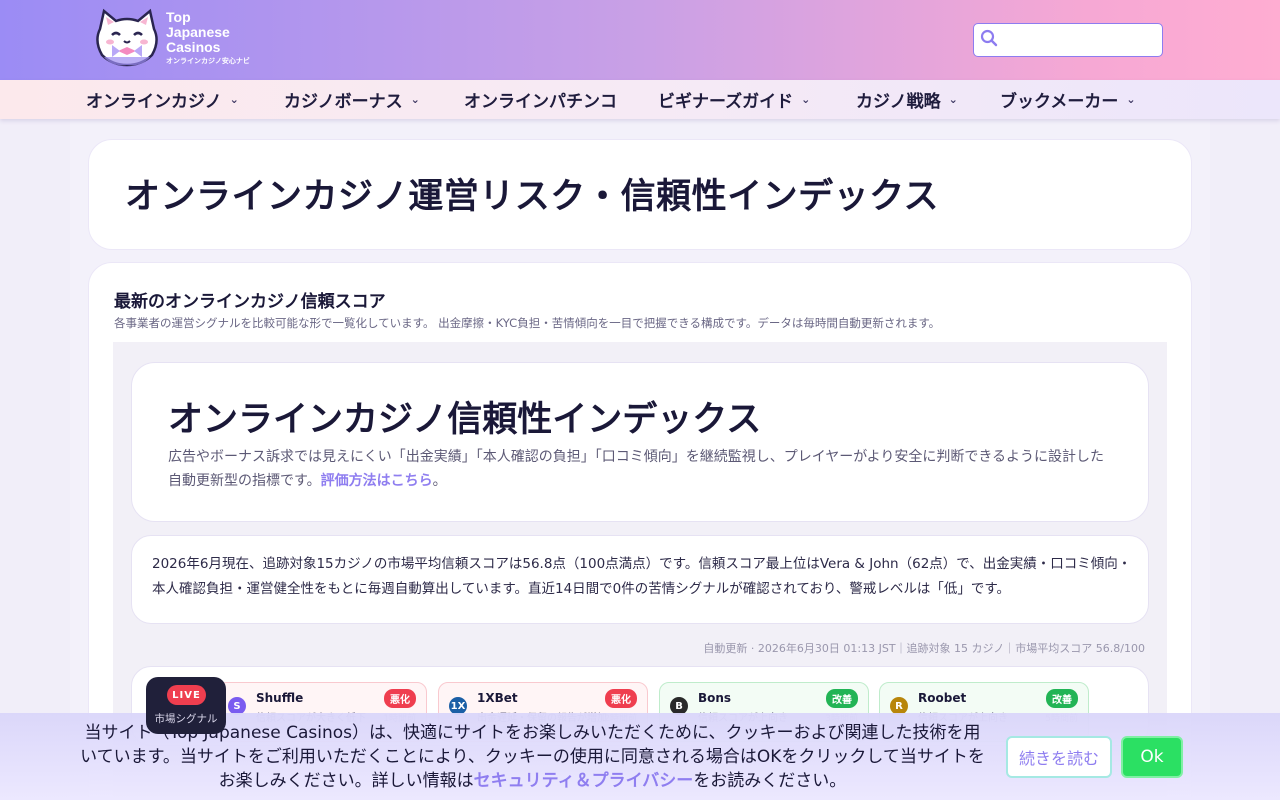 This screenshot has height=800, width=1280. I want to click on logo-name-line1: Top, so click(178, 17).